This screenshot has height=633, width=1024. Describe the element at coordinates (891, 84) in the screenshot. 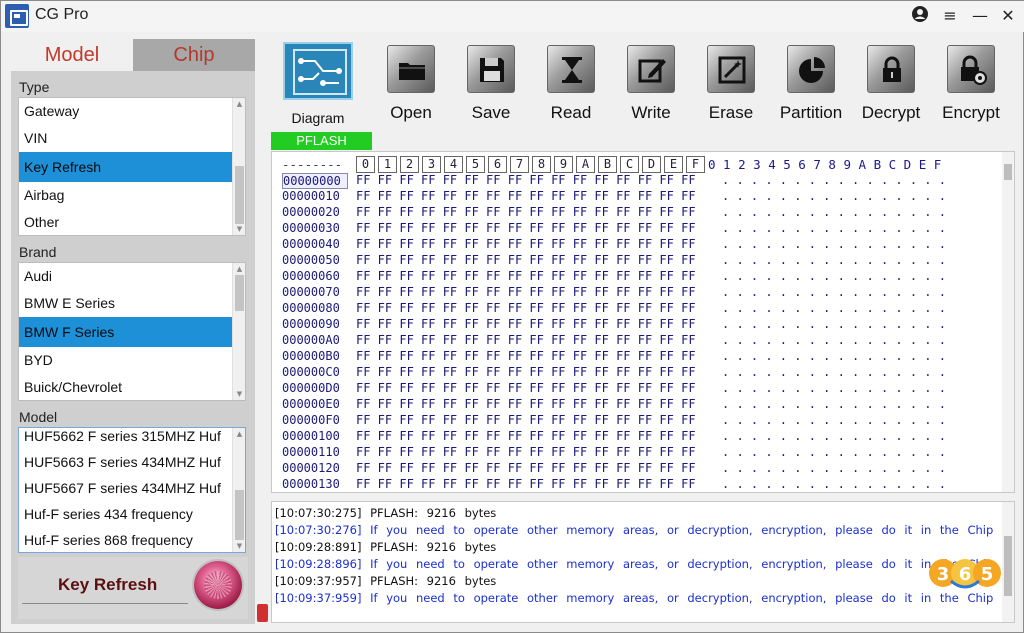

I see `decrypt-button: Decrypt` at that location.